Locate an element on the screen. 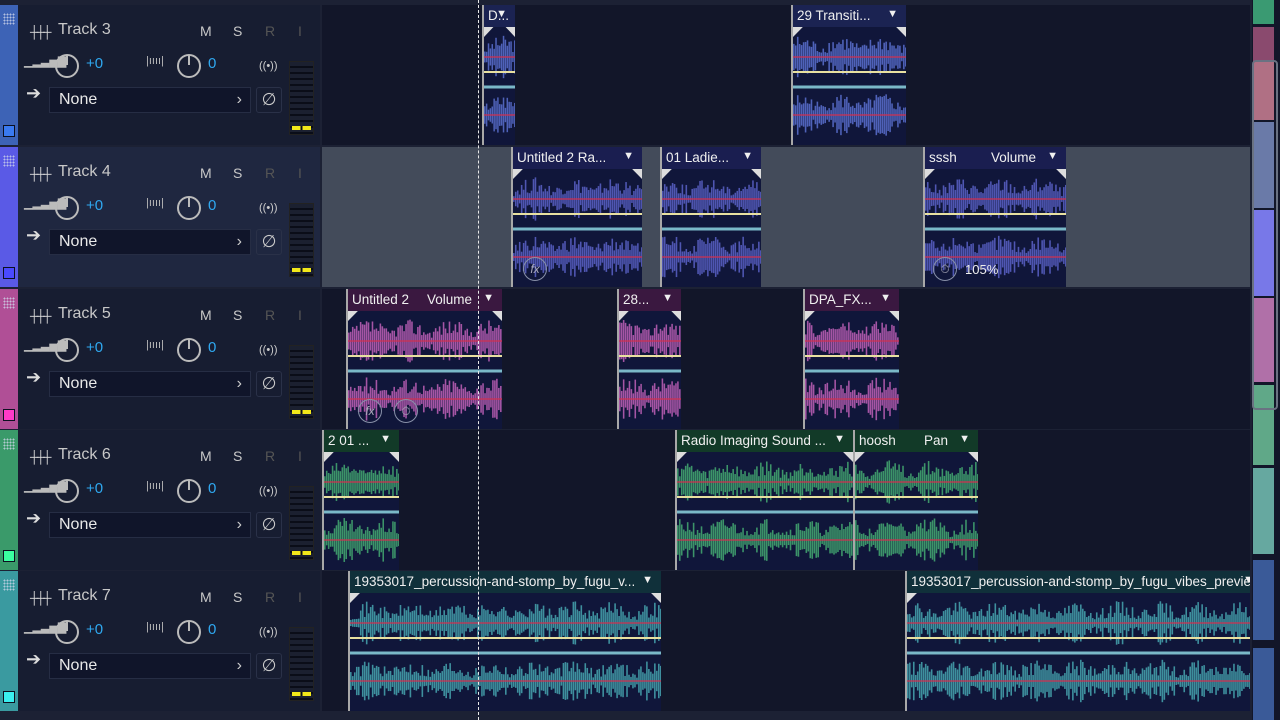 This screenshot has width=1280, height=720. audio-clip: 01 Ladie... ▼ is located at coordinates (710, 217).